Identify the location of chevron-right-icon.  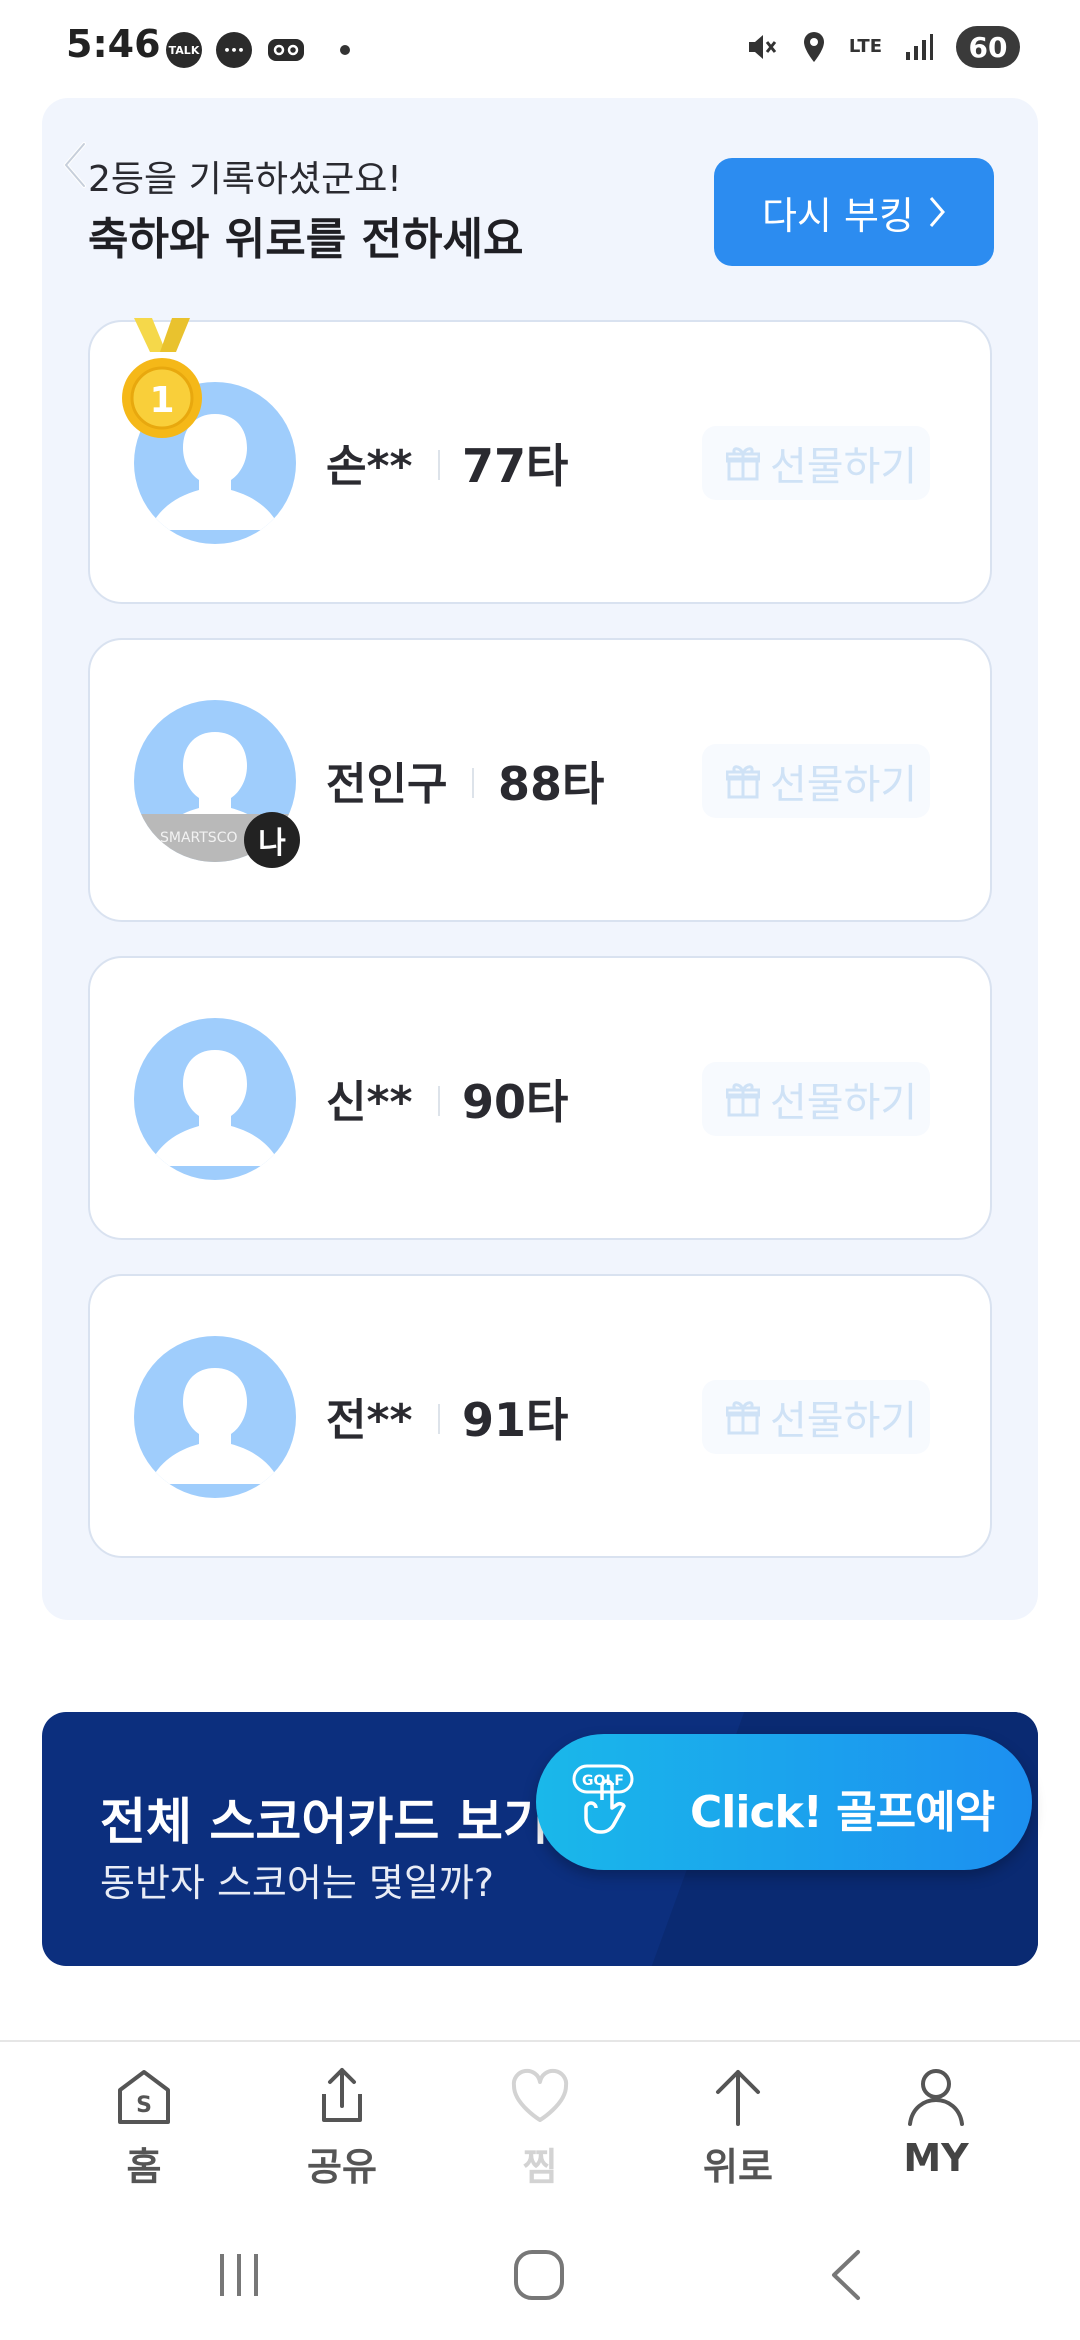
(937, 212).